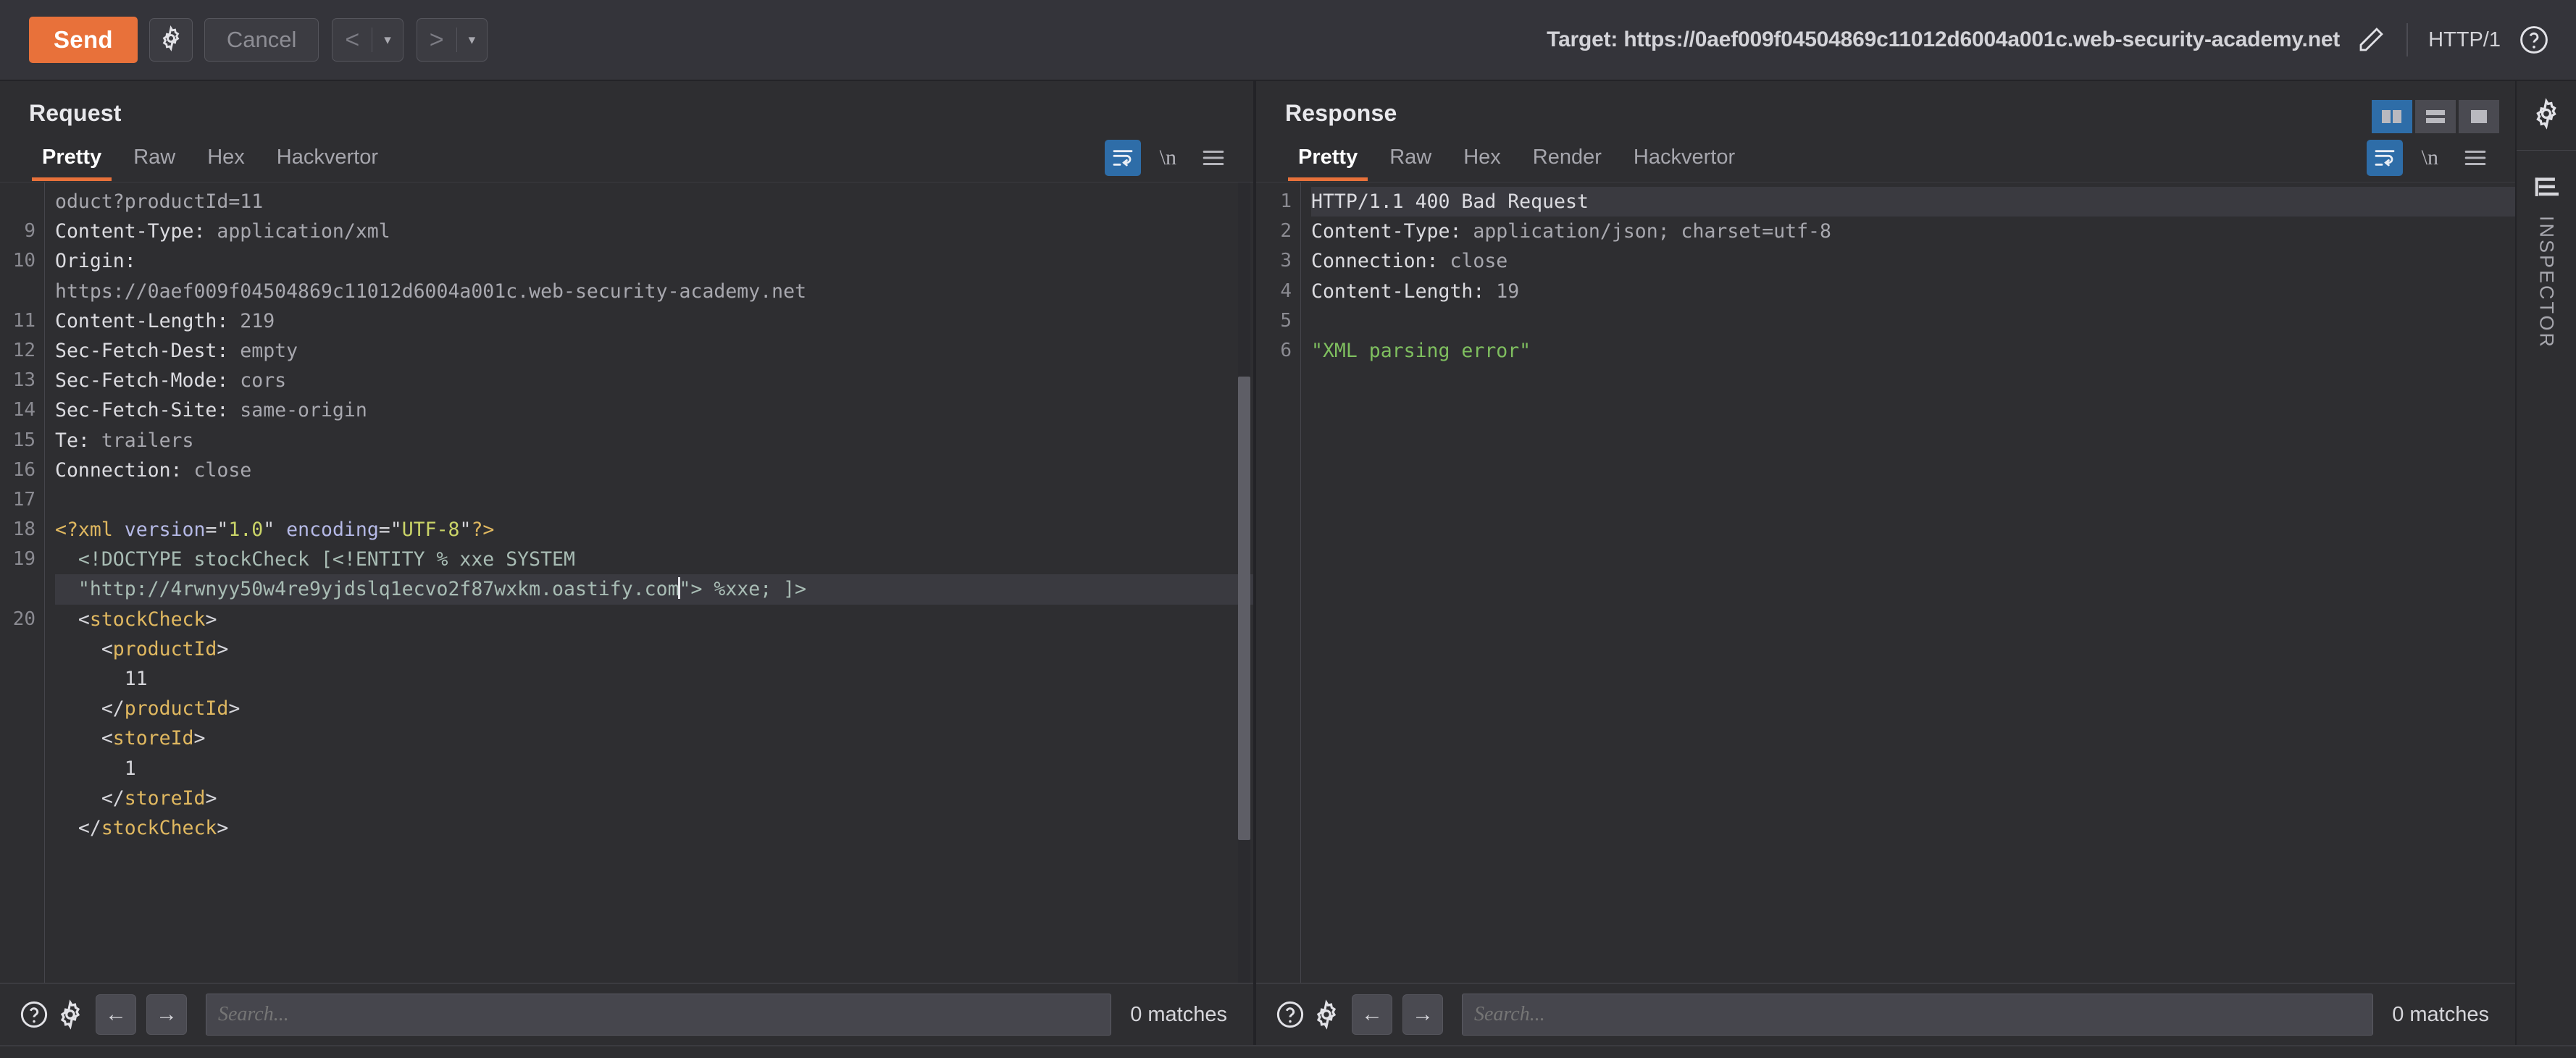 Image resolution: width=2576 pixels, height=1058 pixels. Describe the element at coordinates (1178, 1014) in the screenshot. I see `request-match-count: 0 matches` at that location.